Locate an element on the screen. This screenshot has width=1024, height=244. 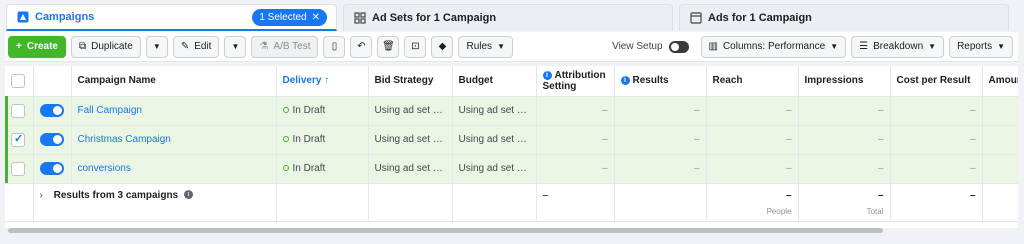
col-bid-strategy: Bid Strategy is located at coordinates (410, 81).